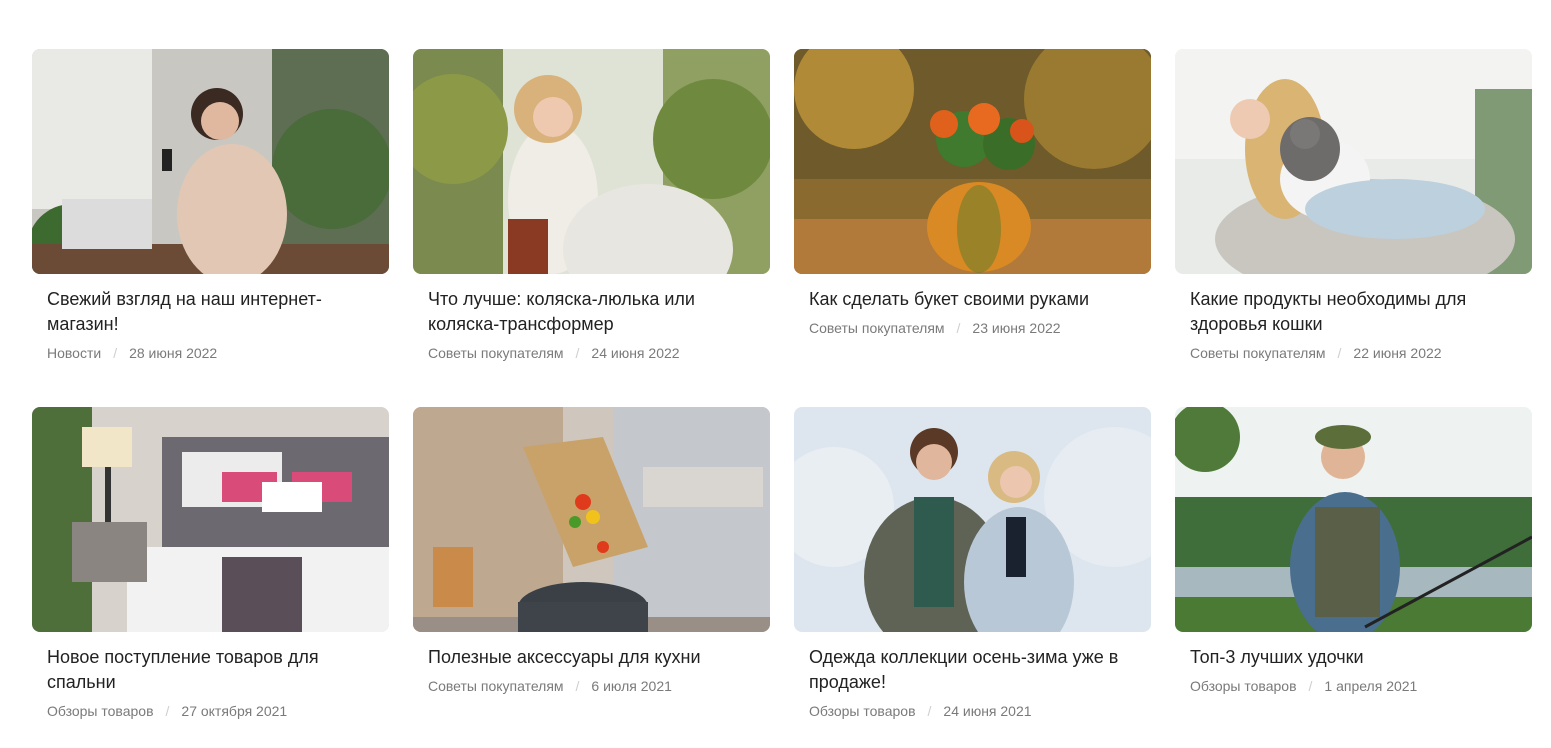 Image resolution: width=1551 pixels, height=748 pixels. Describe the element at coordinates (210, 312) in the screenshot. I see `article-title: Свежий взгляд на наш интернет-магазин!` at that location.